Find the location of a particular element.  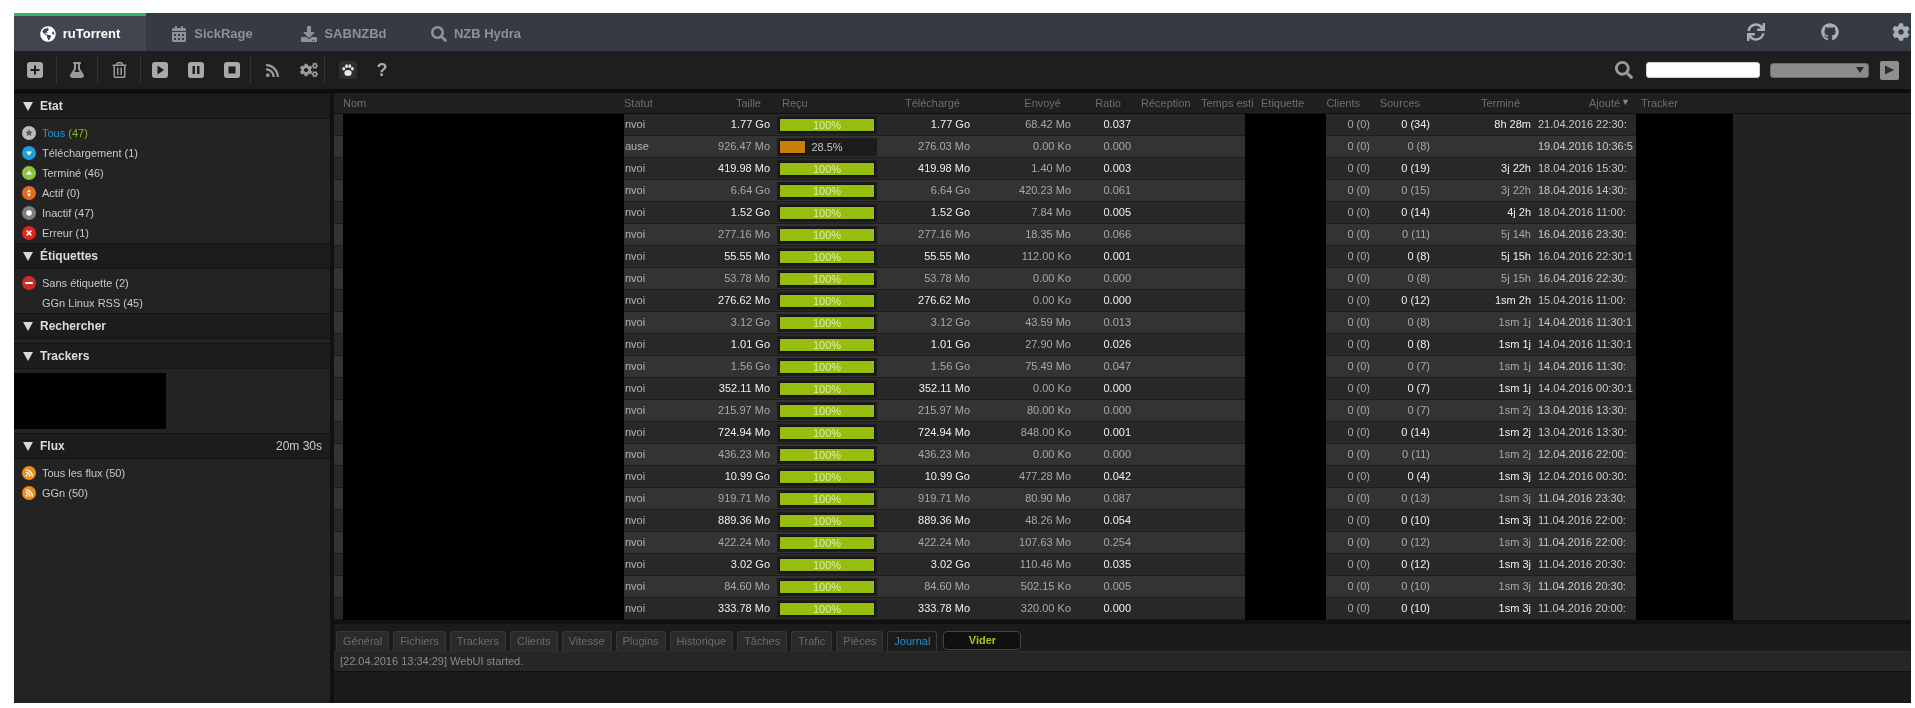

table-row: nvoi 352.11 Mo 100% 352.11 Mo 0.00 Ko 0.000 0 (0) 0 (7) 1sm 1j 14.04.2016 00:30:1 is located at coordinates (1033, 389).